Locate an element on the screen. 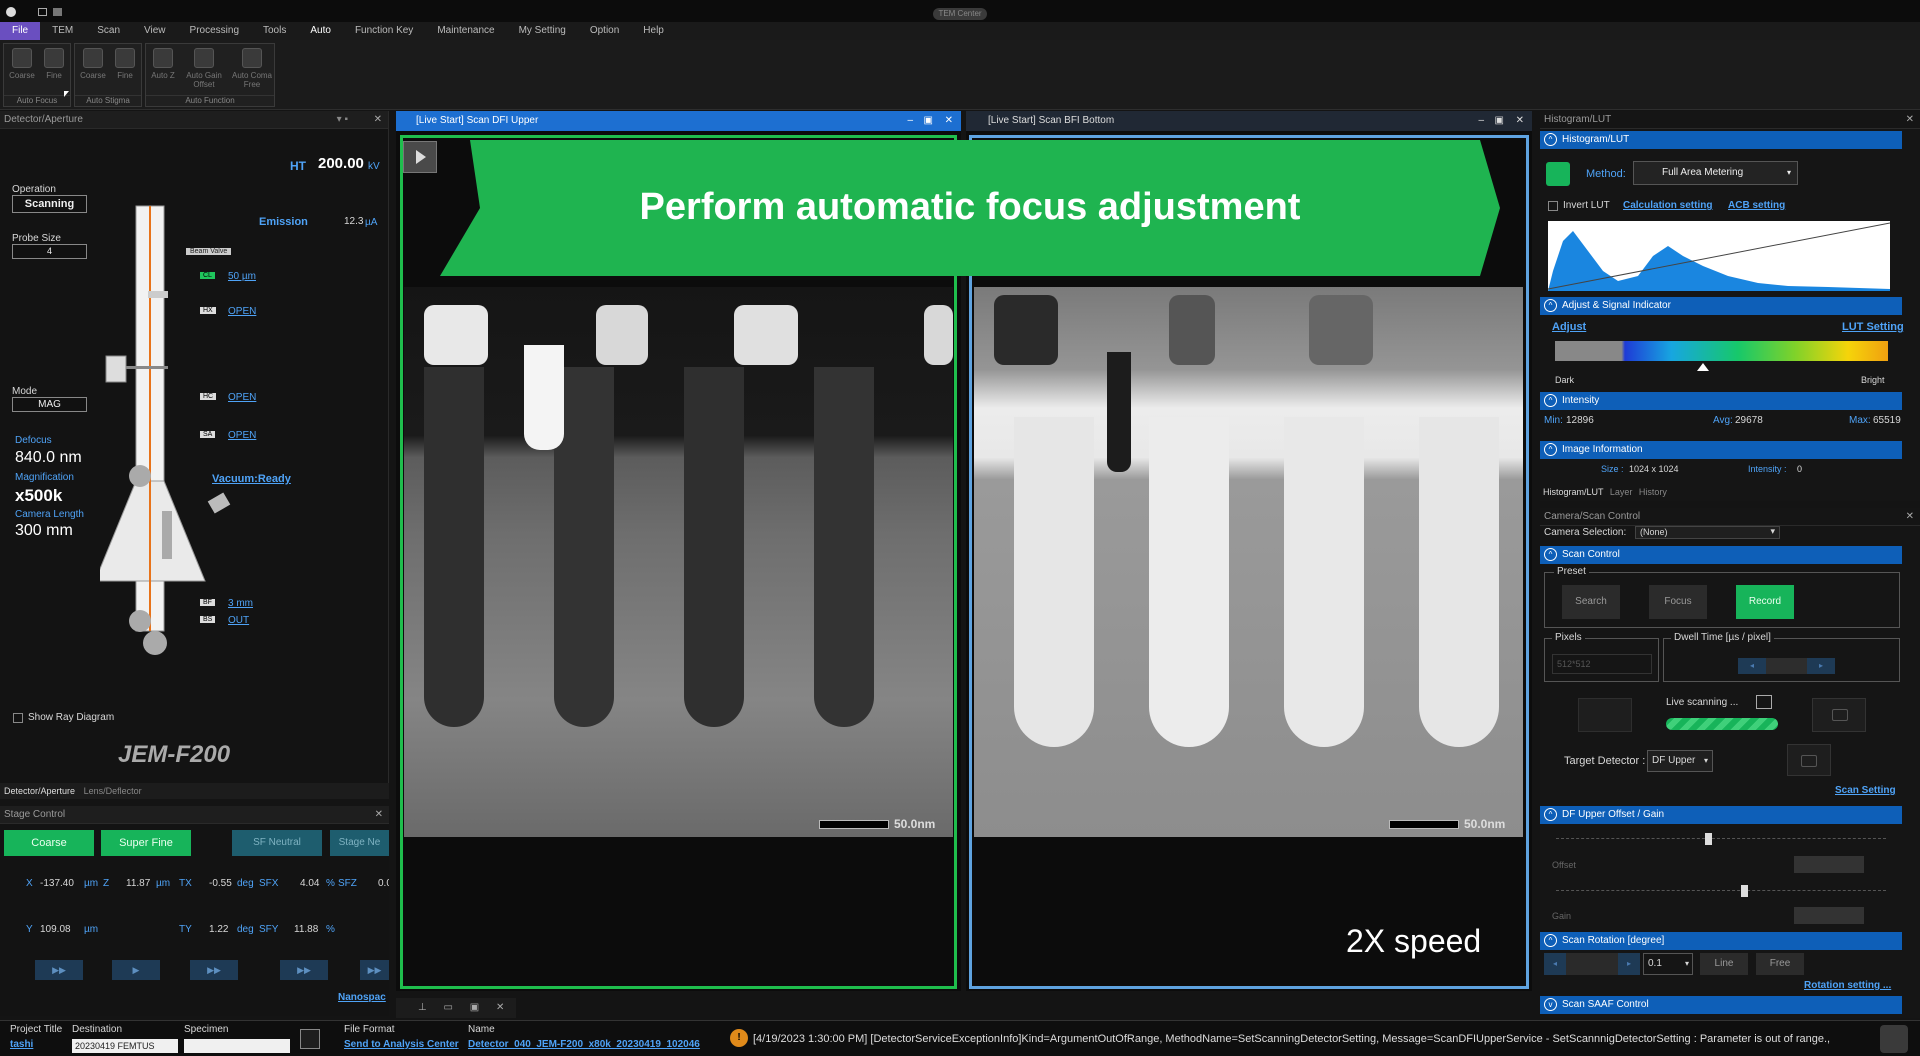 This screenshot has width=1920, height=1056. bf-detector-value: 3 mm is located at coordinates (240, 603).